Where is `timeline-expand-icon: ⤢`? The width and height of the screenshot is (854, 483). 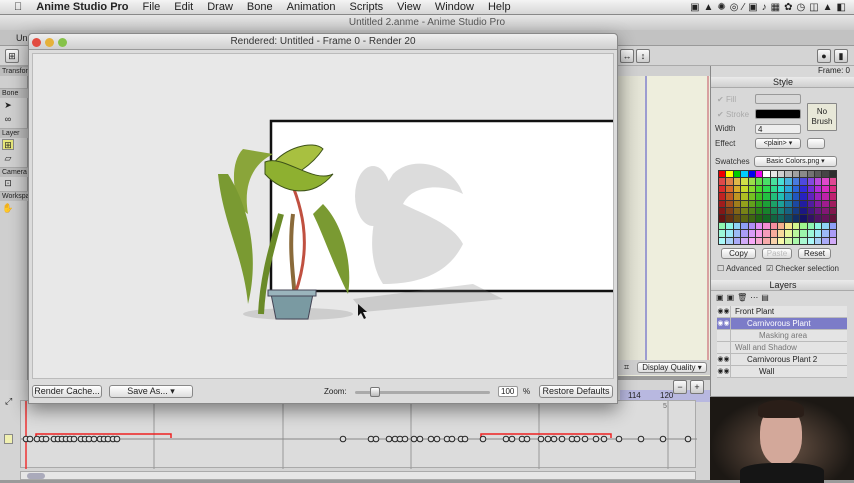
timeline-expand-icon: ⤢ is located at coordinates (8, 401).